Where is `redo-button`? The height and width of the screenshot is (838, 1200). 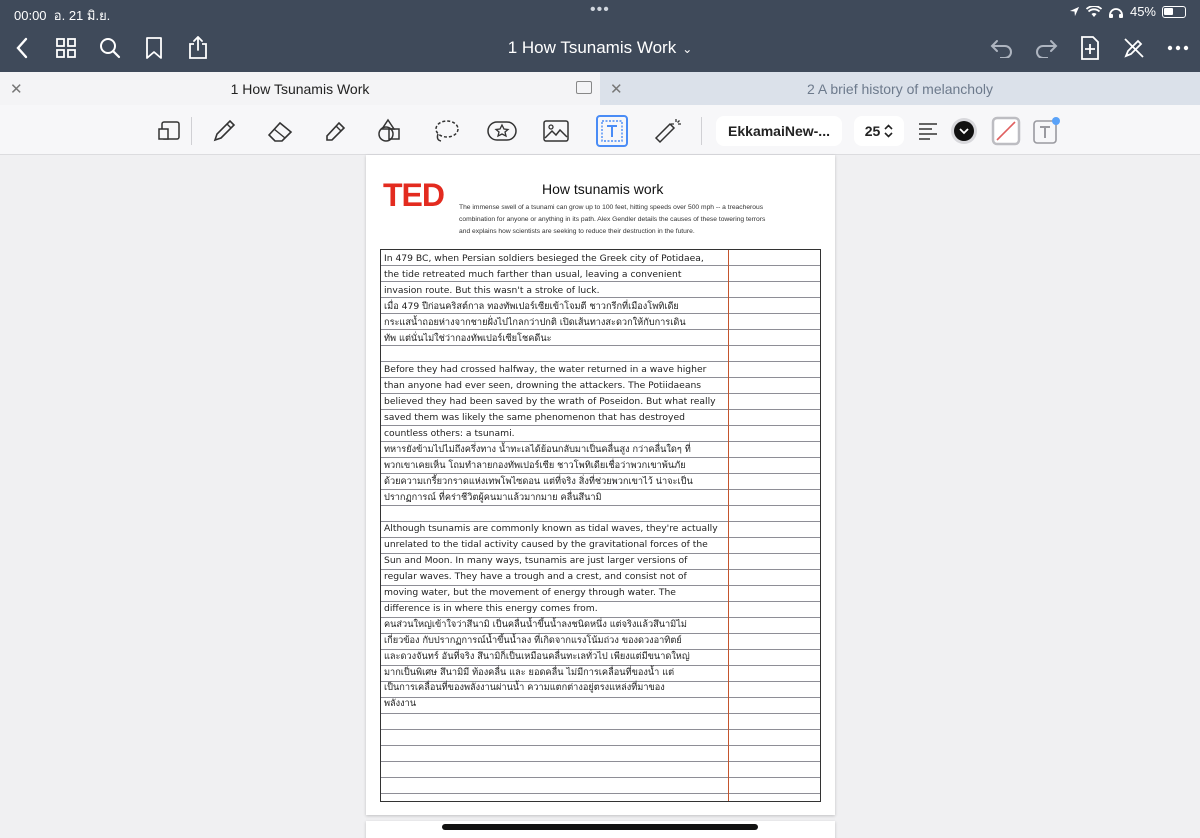
redo-button is located at coordinates (1046, 48).